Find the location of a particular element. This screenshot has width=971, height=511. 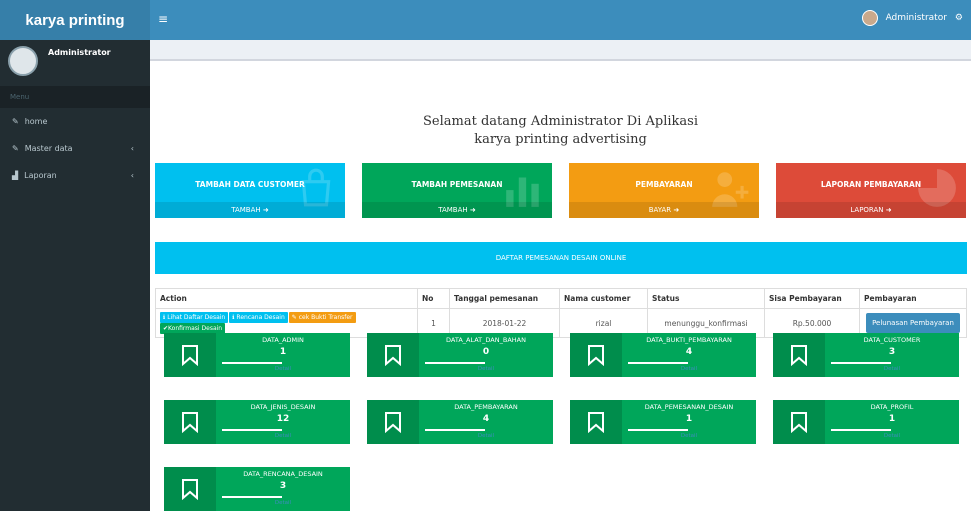

sidebar-item-master-data: ✎ Master data ‹ is located at coordinates (75, 148).